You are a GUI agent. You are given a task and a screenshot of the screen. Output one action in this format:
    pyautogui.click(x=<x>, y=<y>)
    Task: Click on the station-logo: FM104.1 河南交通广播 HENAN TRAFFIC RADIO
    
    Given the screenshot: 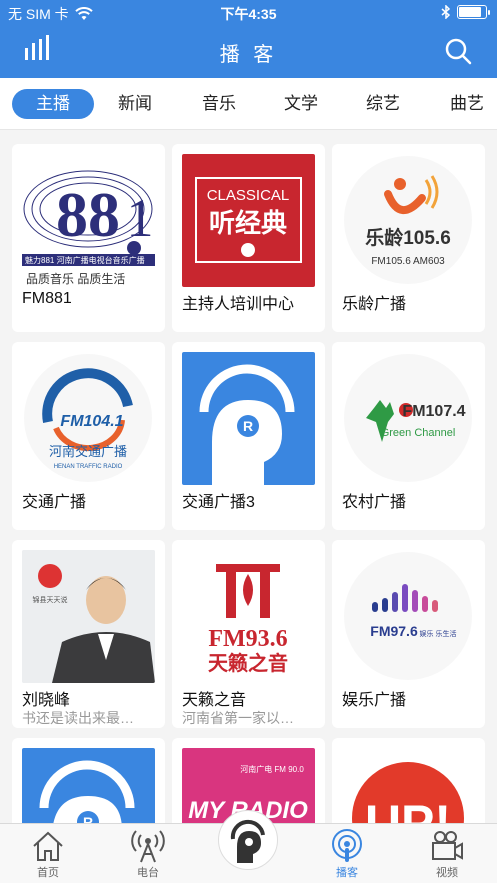 What is the action you would take?
    pyautogui.click(x=88, y=418)
    